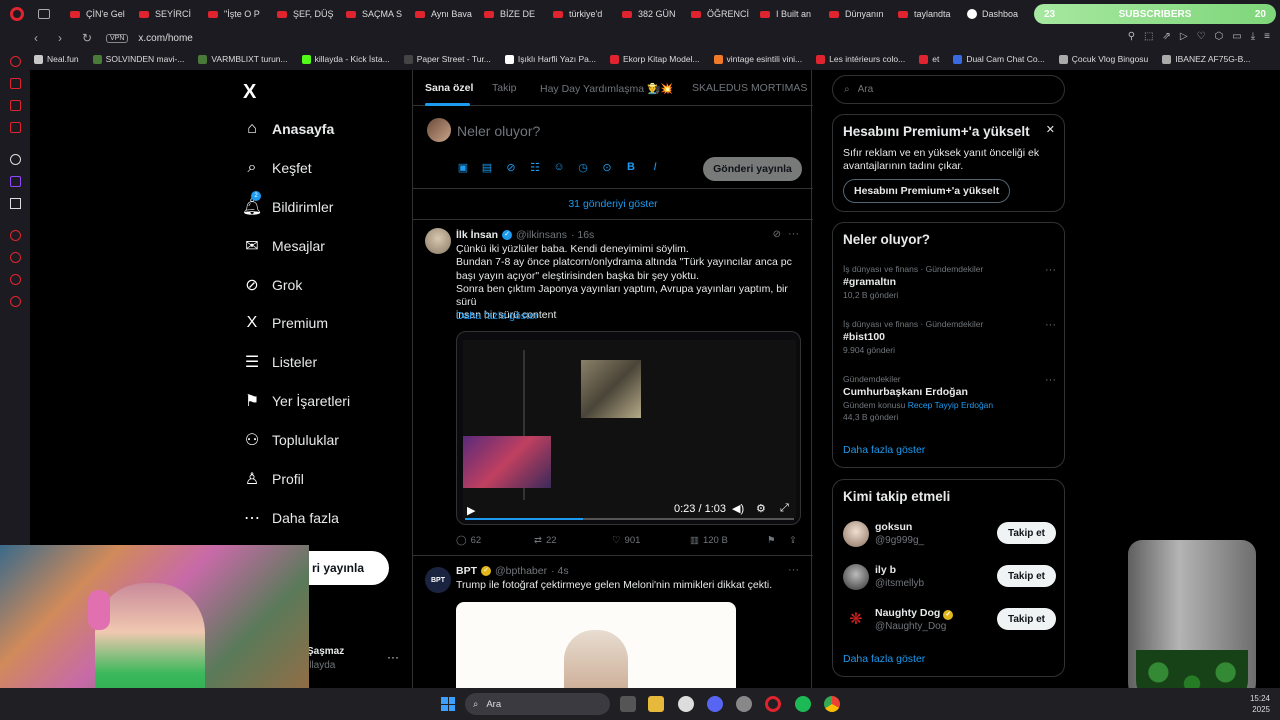  I want to click on browser-tab: ŞEF, DÜŞ, so click(307, 14).